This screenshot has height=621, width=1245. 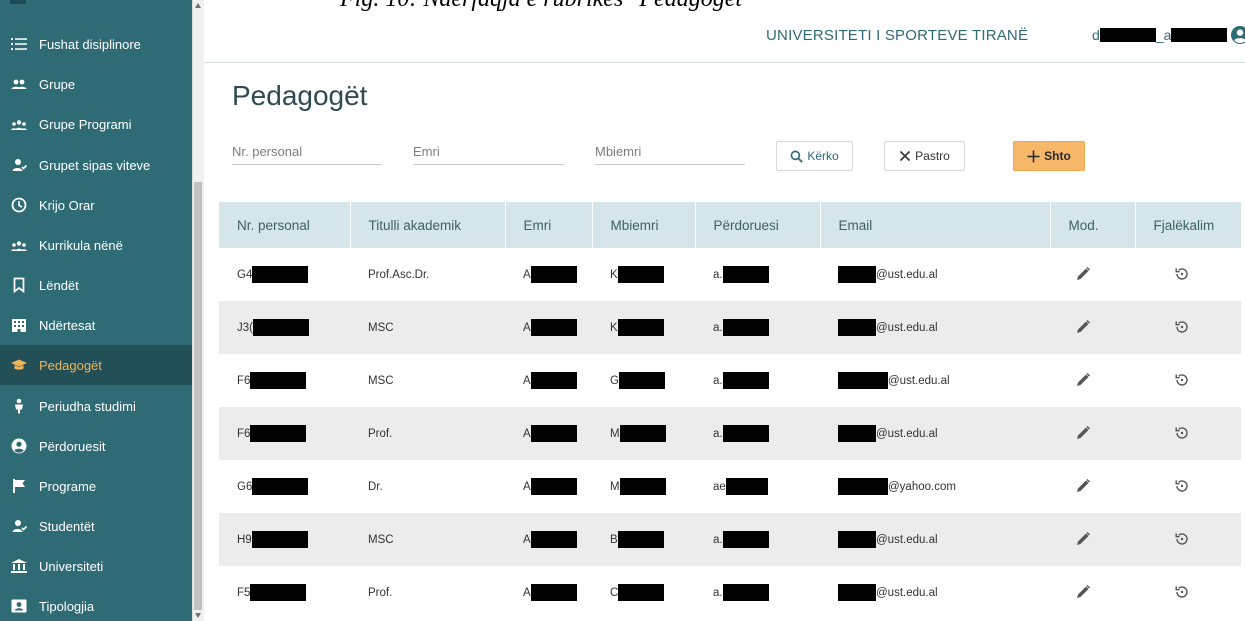 I want to click on page-title: Pedagogët, so click(x=300, y=95).